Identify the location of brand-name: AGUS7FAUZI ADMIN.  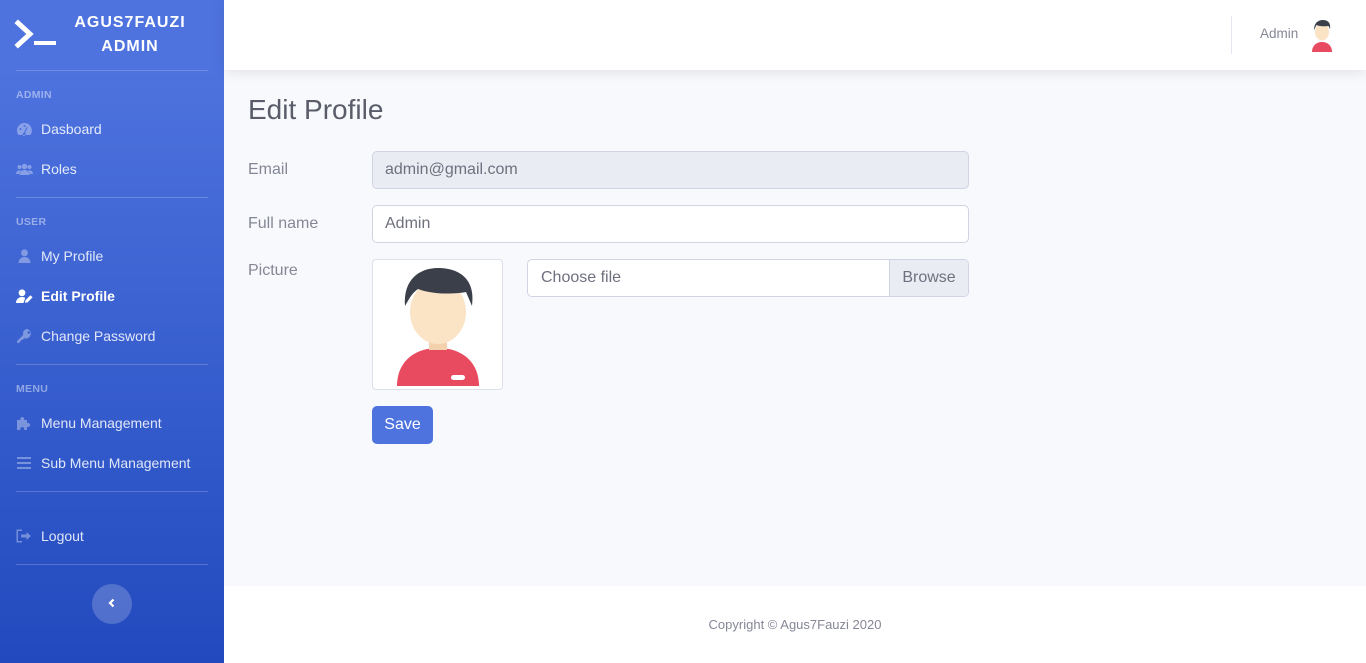
(142, 35).